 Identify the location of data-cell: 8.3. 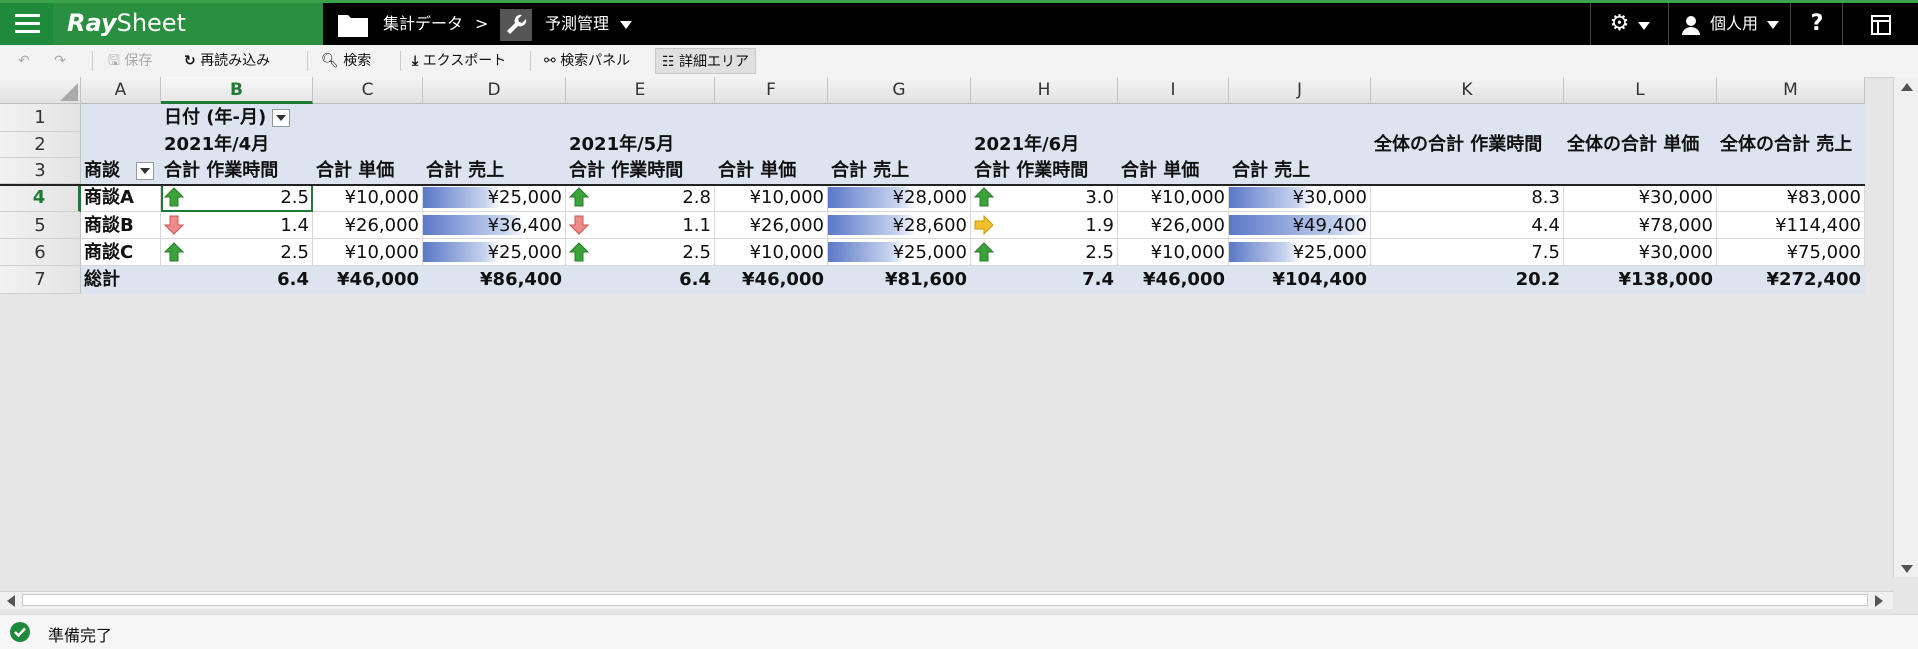
(1467, 198).